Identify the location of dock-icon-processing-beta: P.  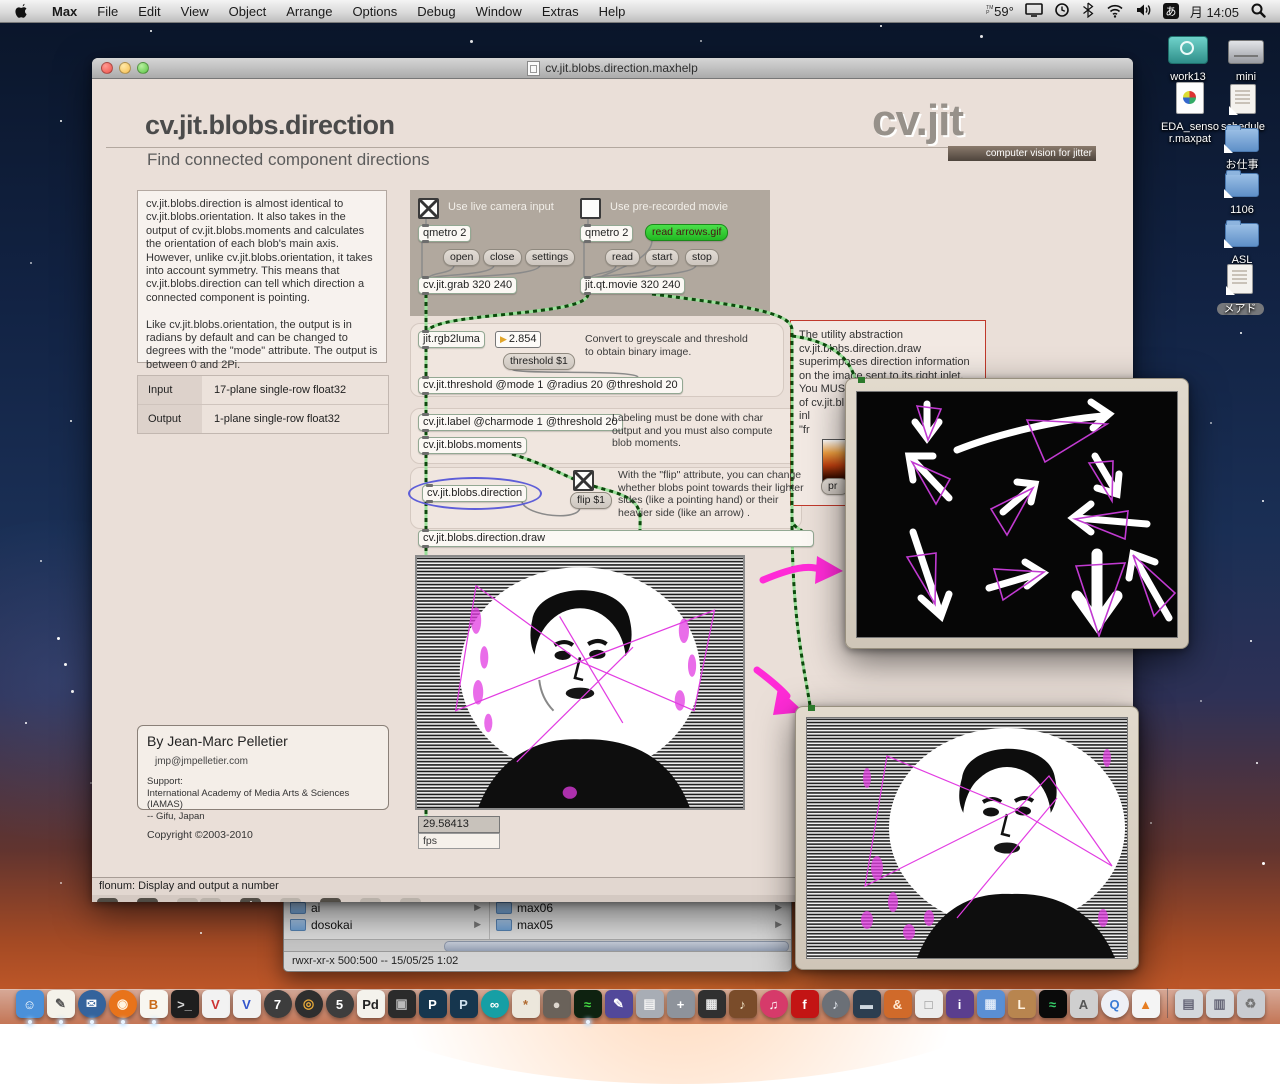
(464, 1004).